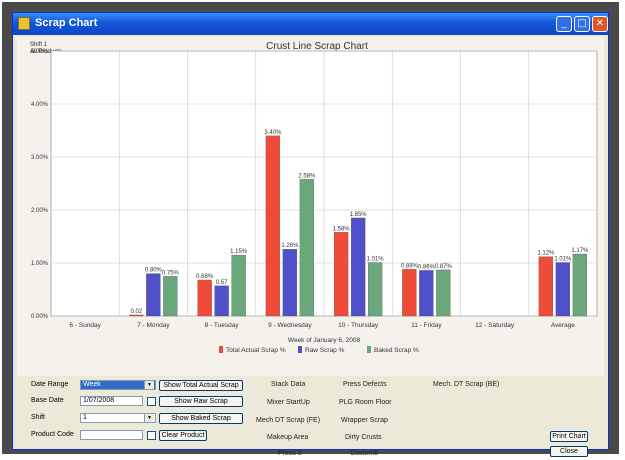  I want to click on title-bar: Scrap Chart _ □ ✕, so click(310, 24).